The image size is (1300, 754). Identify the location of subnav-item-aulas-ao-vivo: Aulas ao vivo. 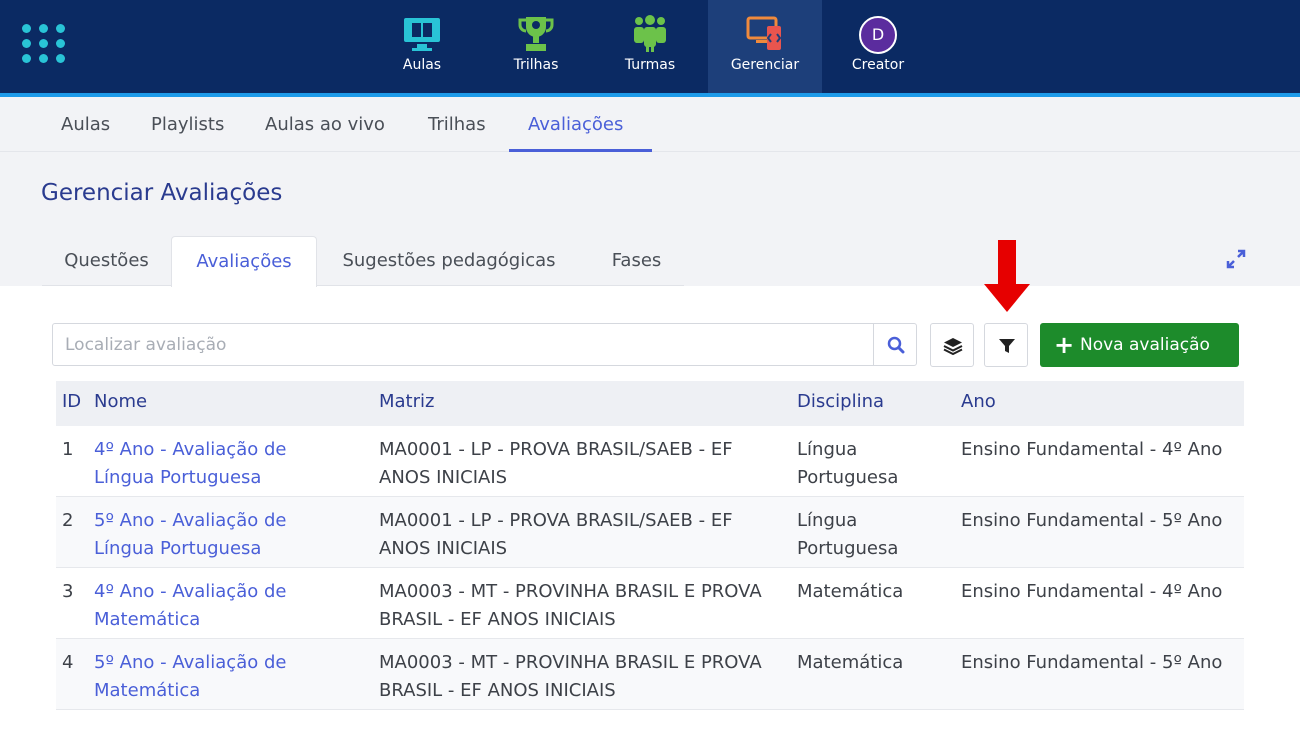
(325, 124).